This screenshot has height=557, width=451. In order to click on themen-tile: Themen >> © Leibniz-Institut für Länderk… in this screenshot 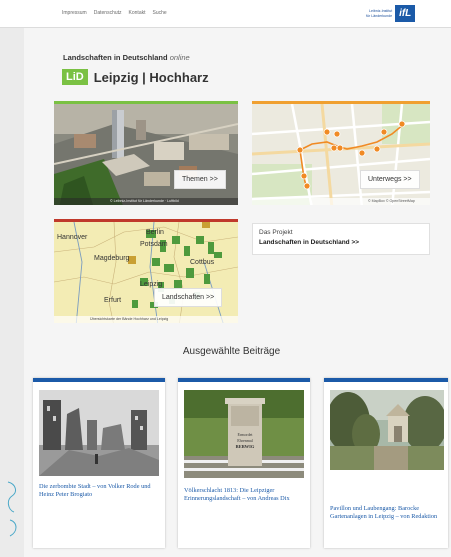, I will do `click(146, 153)`.